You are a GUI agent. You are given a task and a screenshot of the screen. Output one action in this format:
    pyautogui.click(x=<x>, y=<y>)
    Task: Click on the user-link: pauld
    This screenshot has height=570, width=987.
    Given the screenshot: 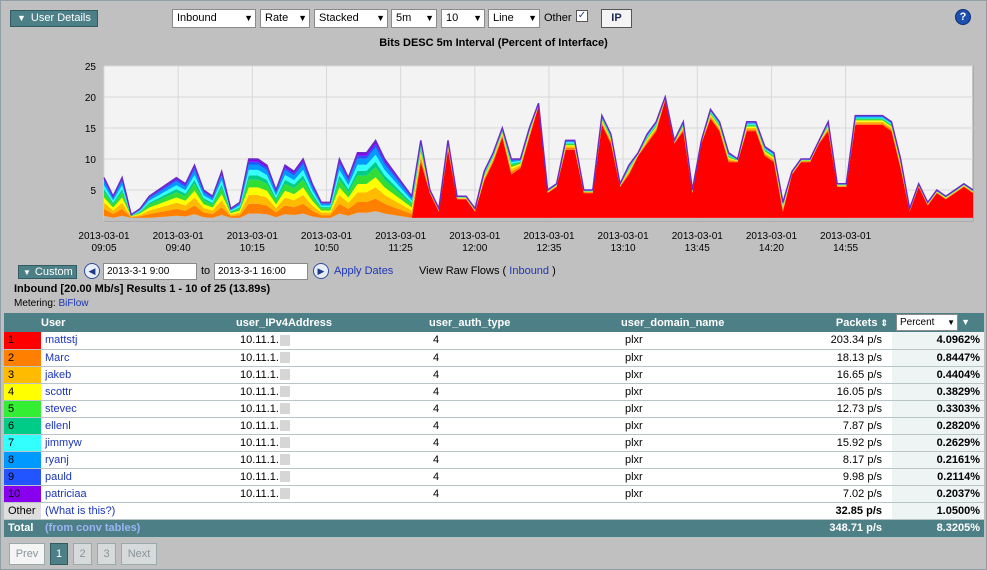 What is the action you would take?
    pyautogui.click(x=58, y=477)
    